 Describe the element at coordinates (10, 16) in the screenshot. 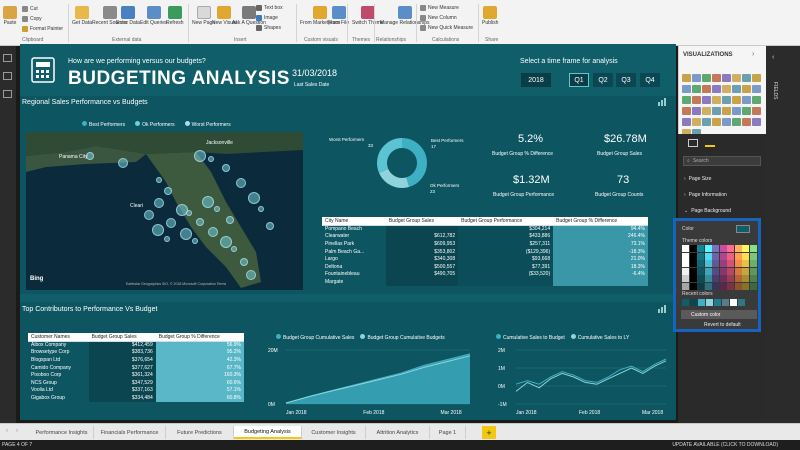

I see `paste-button: Paste` at that location.